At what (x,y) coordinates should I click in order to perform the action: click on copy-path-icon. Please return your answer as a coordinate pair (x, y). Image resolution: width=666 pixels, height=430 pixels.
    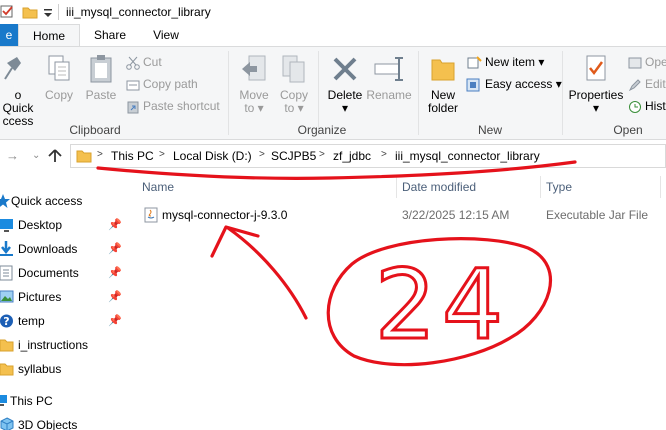
    Looking at the image, I should click on (133, 85).